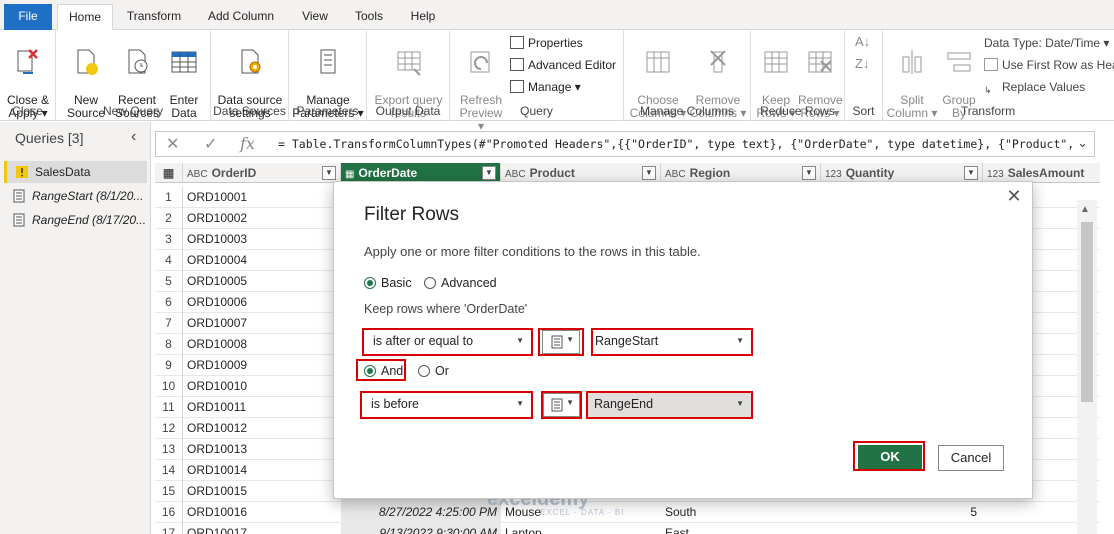 The width and height of the screenshot is (1114, 534). What do you see at coordinates (546, 43) in the screenshot?
I see `properties-button: Properties` at bounding box center [546, 43].